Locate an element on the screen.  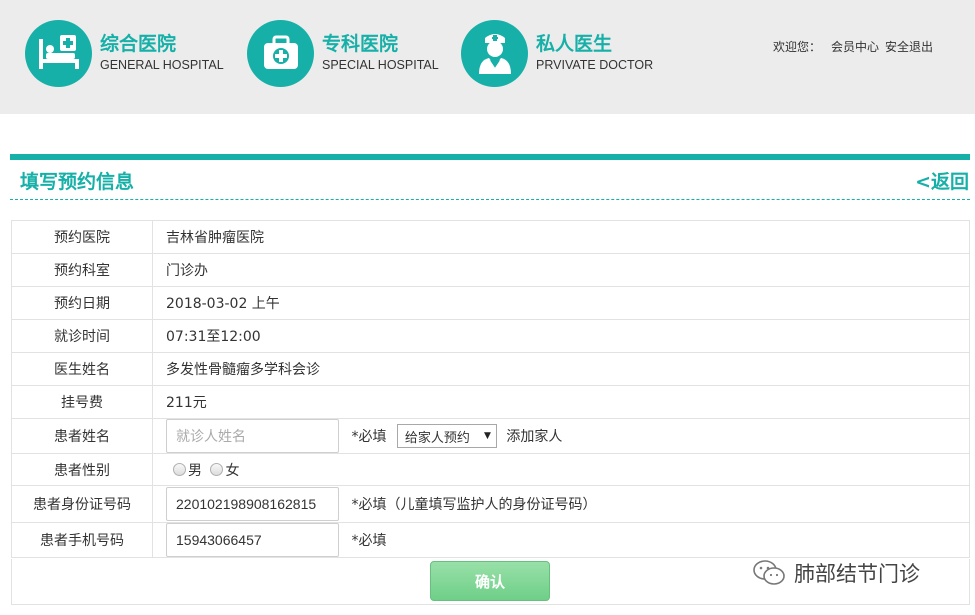
member-center-link: 会员中心 is located at coordinates (855, 47).